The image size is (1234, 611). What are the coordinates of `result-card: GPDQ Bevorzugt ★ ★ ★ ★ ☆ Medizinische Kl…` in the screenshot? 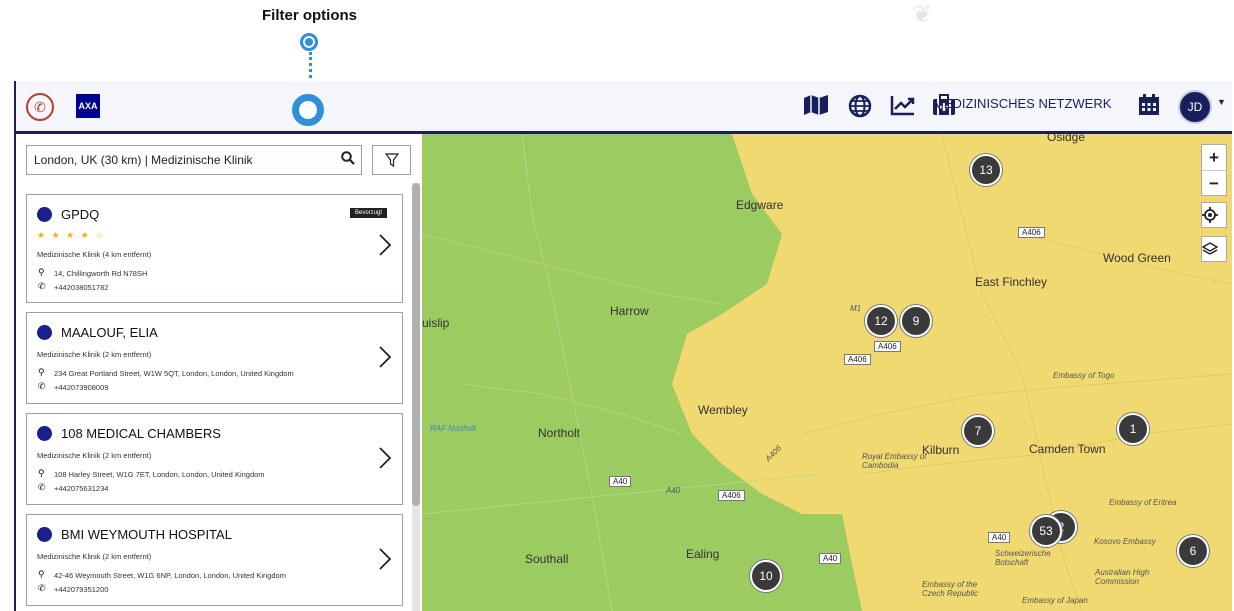 It's located at (214, 248).